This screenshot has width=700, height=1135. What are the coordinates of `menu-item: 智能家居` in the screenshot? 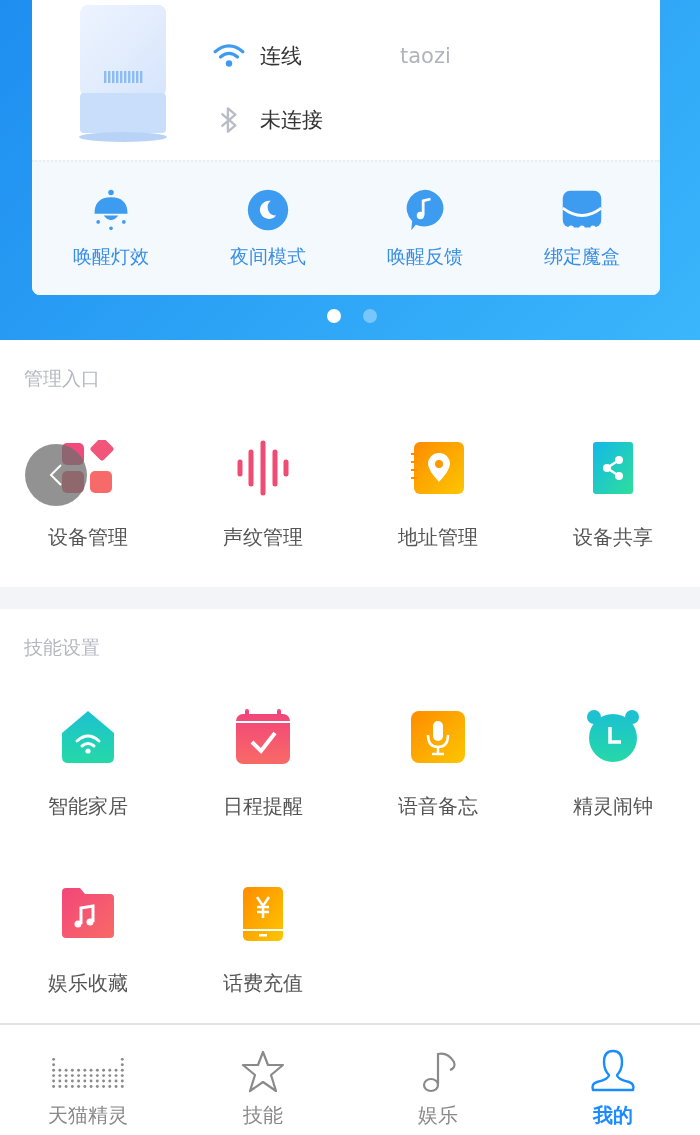 It's located at (87, 764).